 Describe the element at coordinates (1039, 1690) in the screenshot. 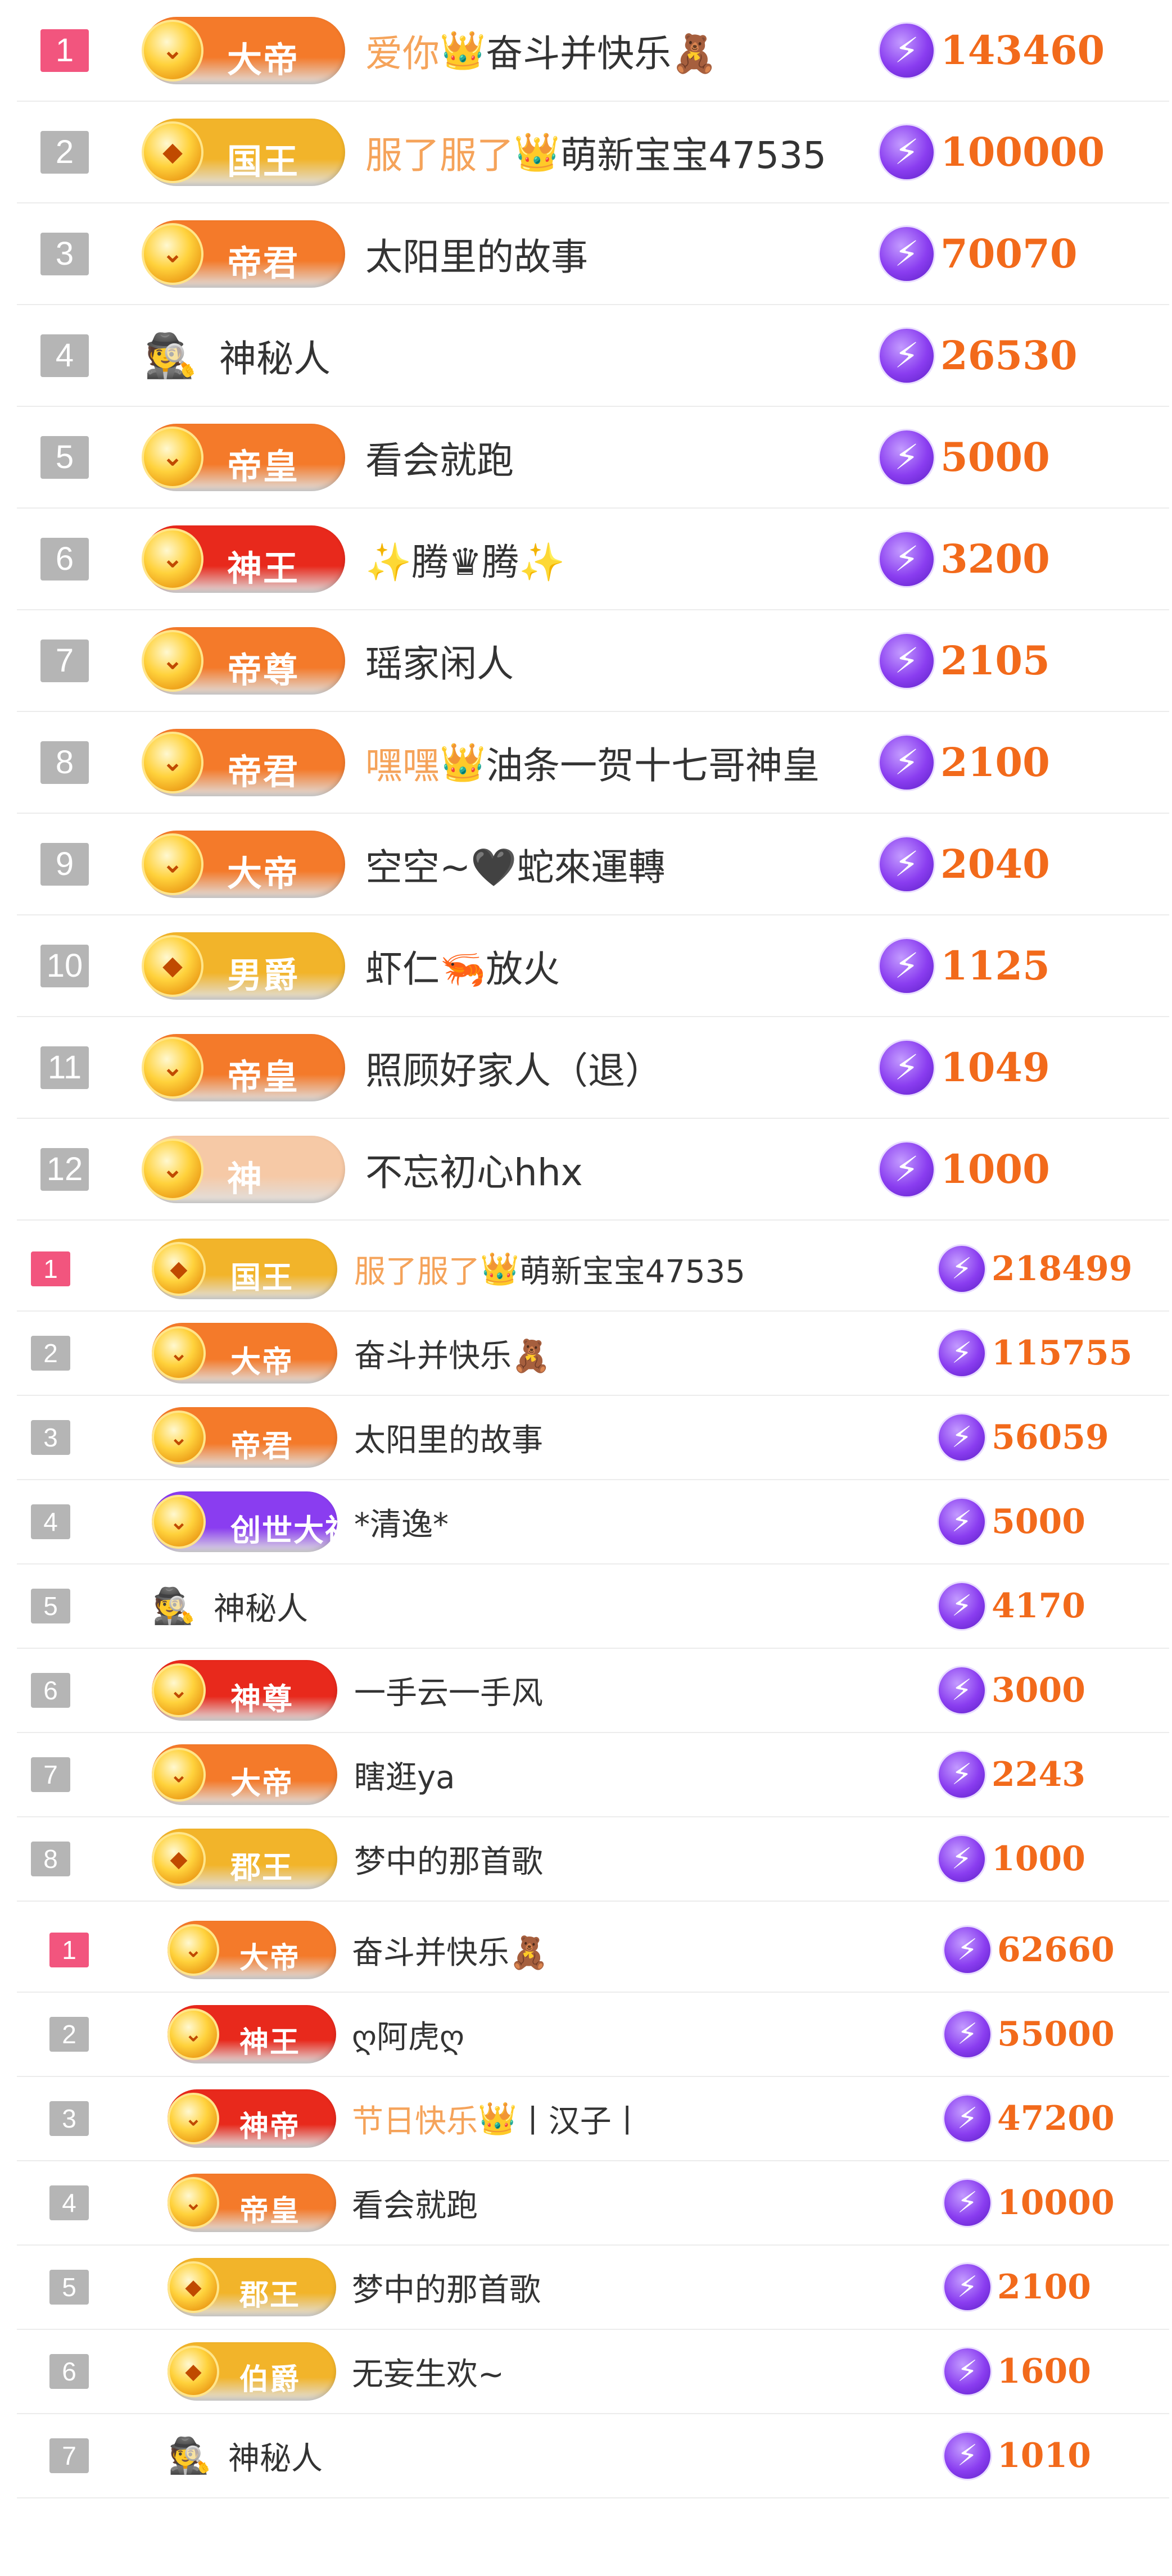

I see `amount-value: 3000` at that location.